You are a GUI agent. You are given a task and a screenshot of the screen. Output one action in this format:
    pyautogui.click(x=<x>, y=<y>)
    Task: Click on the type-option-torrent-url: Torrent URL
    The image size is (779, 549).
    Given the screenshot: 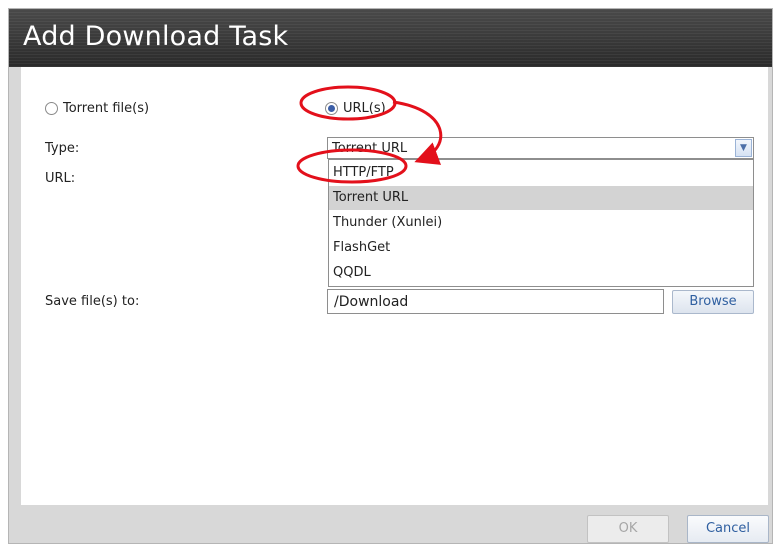 What is the action you would take?
    pyautogui.click(x=541, y=198)
    